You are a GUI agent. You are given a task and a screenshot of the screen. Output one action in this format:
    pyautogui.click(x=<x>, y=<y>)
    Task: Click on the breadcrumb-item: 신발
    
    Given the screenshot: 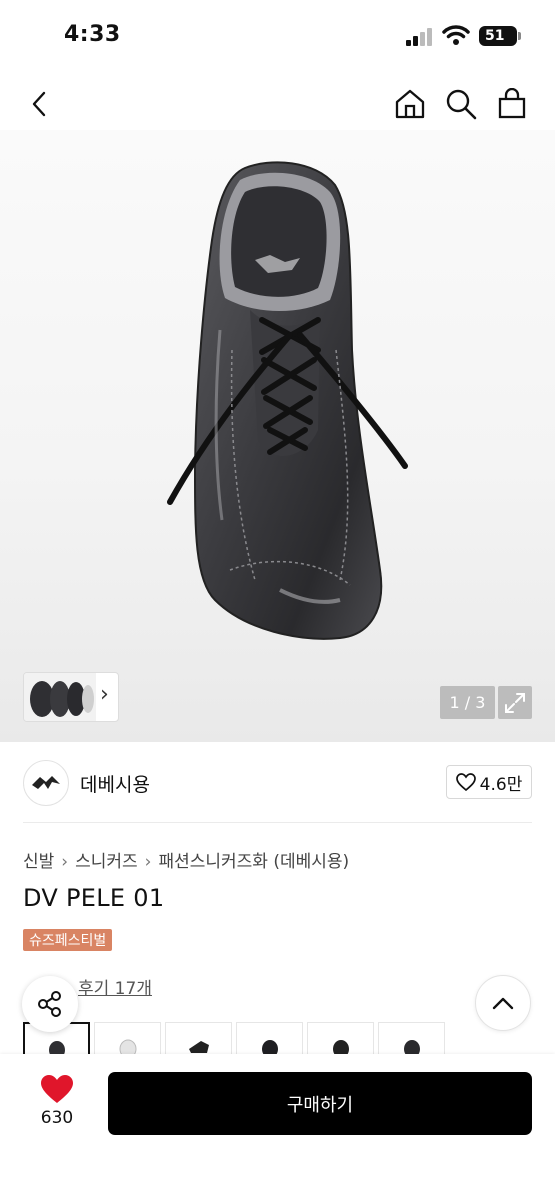 What is the action you would take?
    pyautogui.click(x=38, y=862)
    